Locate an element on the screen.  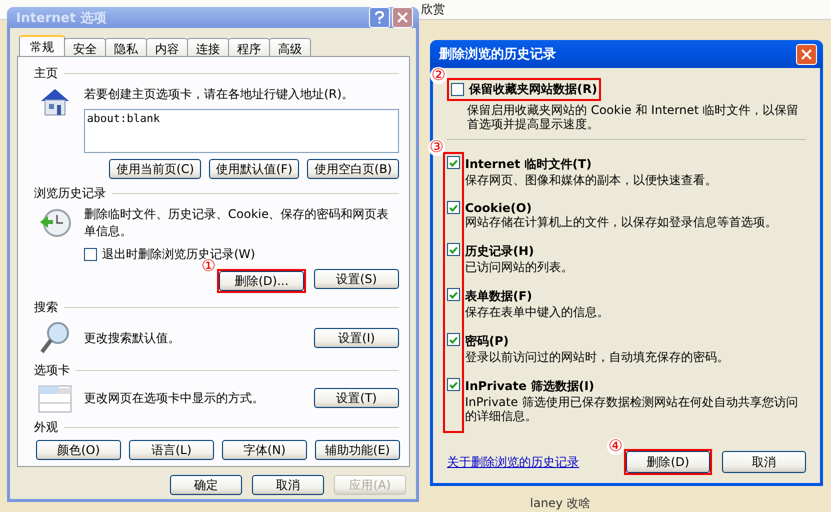
section-heading: 搜索 is located at coordinates (46, 307).